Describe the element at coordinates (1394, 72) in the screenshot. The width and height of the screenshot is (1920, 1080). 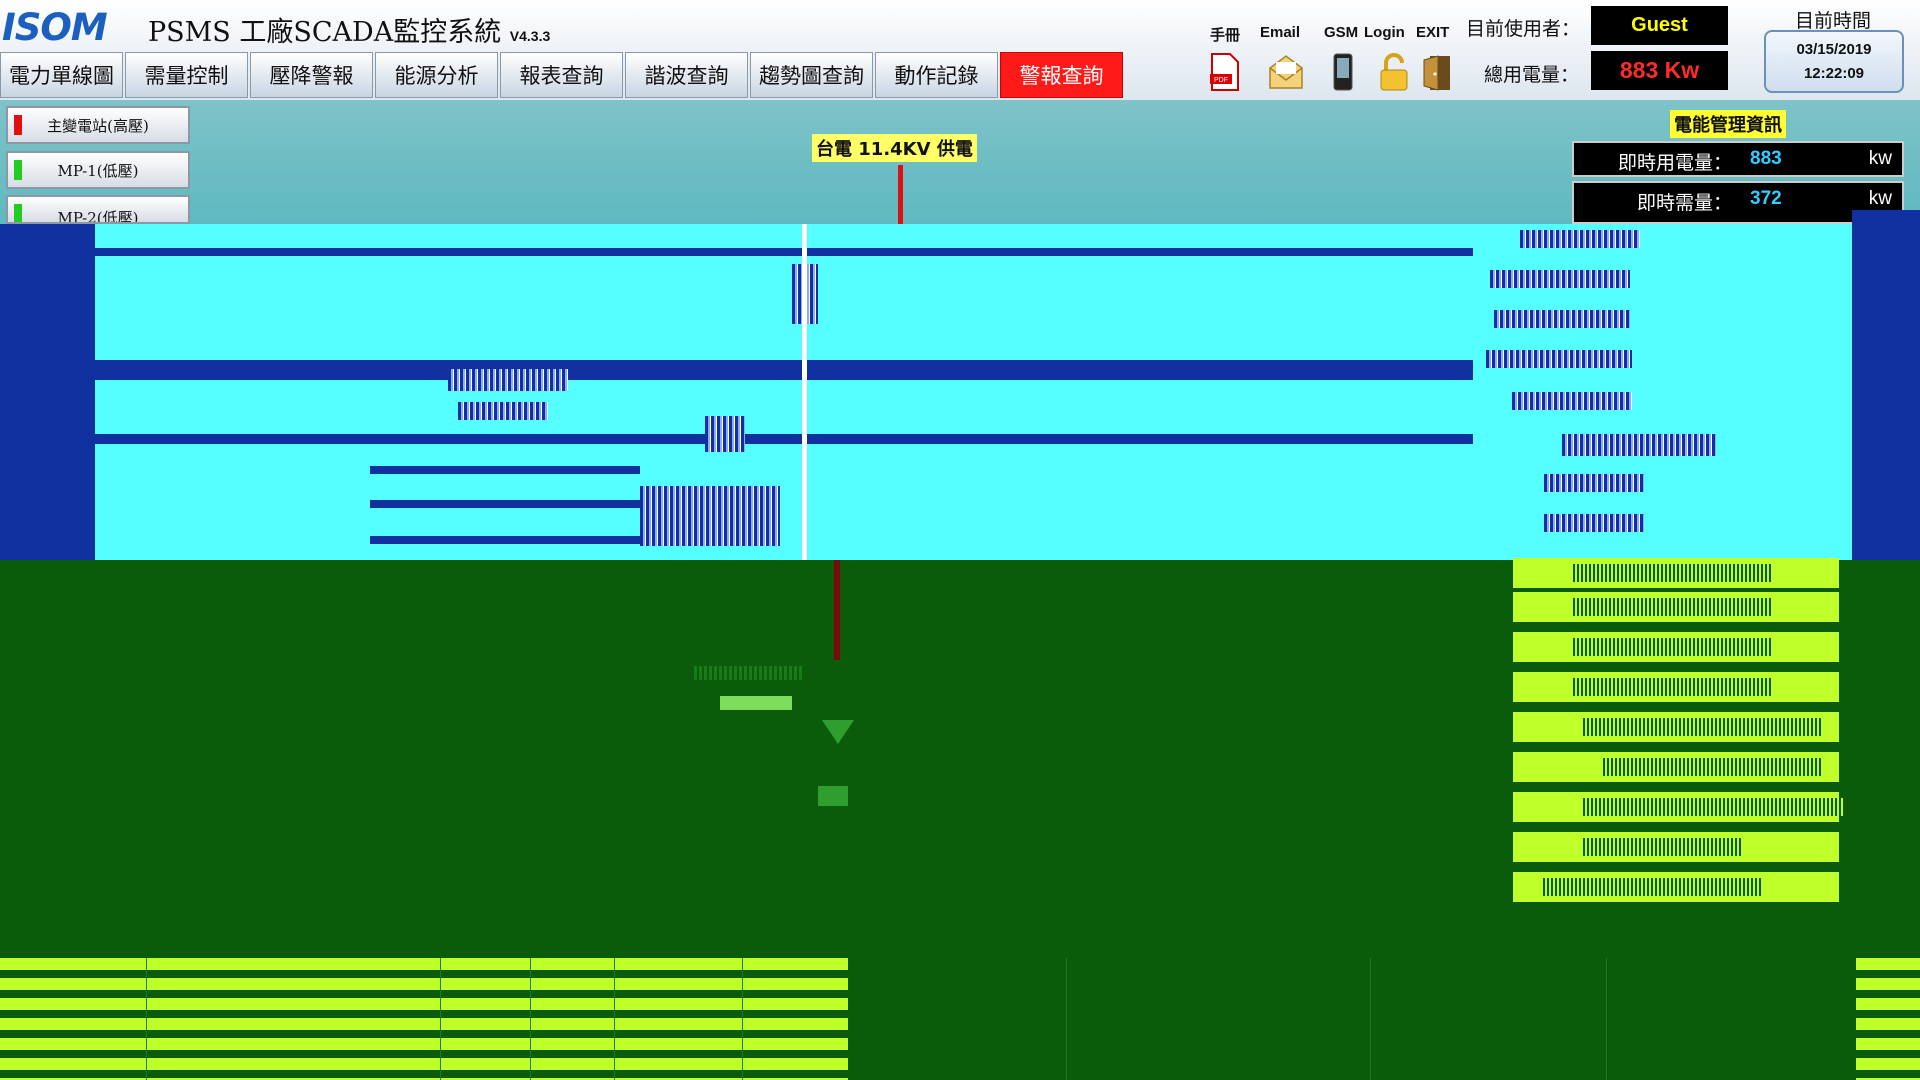
I see `lock-icon` at that location.